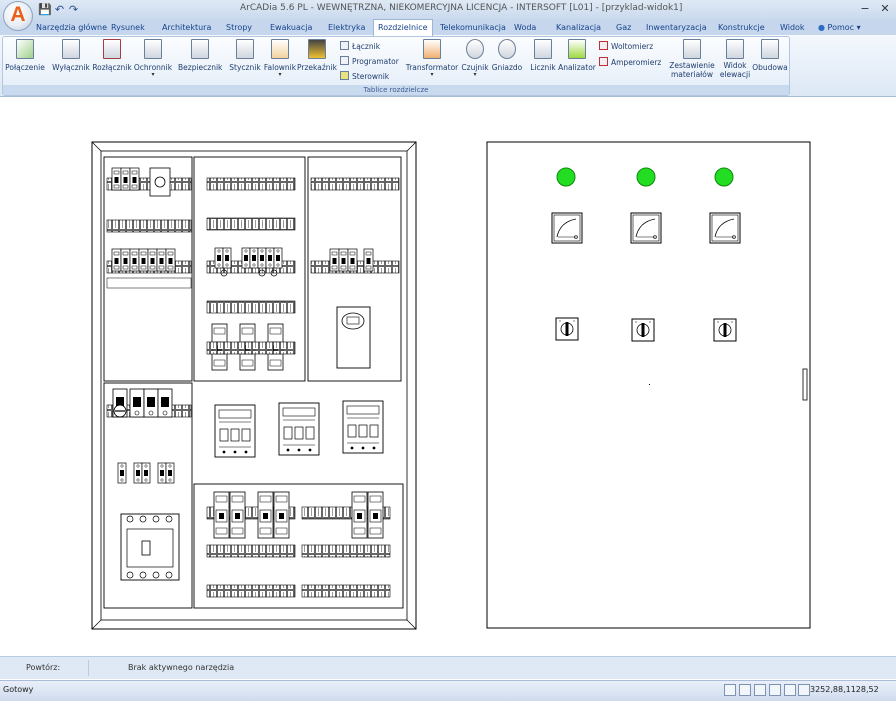 The image size is (896, 701). I want to click on ochronnik-button: Ochronnik ▾, so click(153, 61).